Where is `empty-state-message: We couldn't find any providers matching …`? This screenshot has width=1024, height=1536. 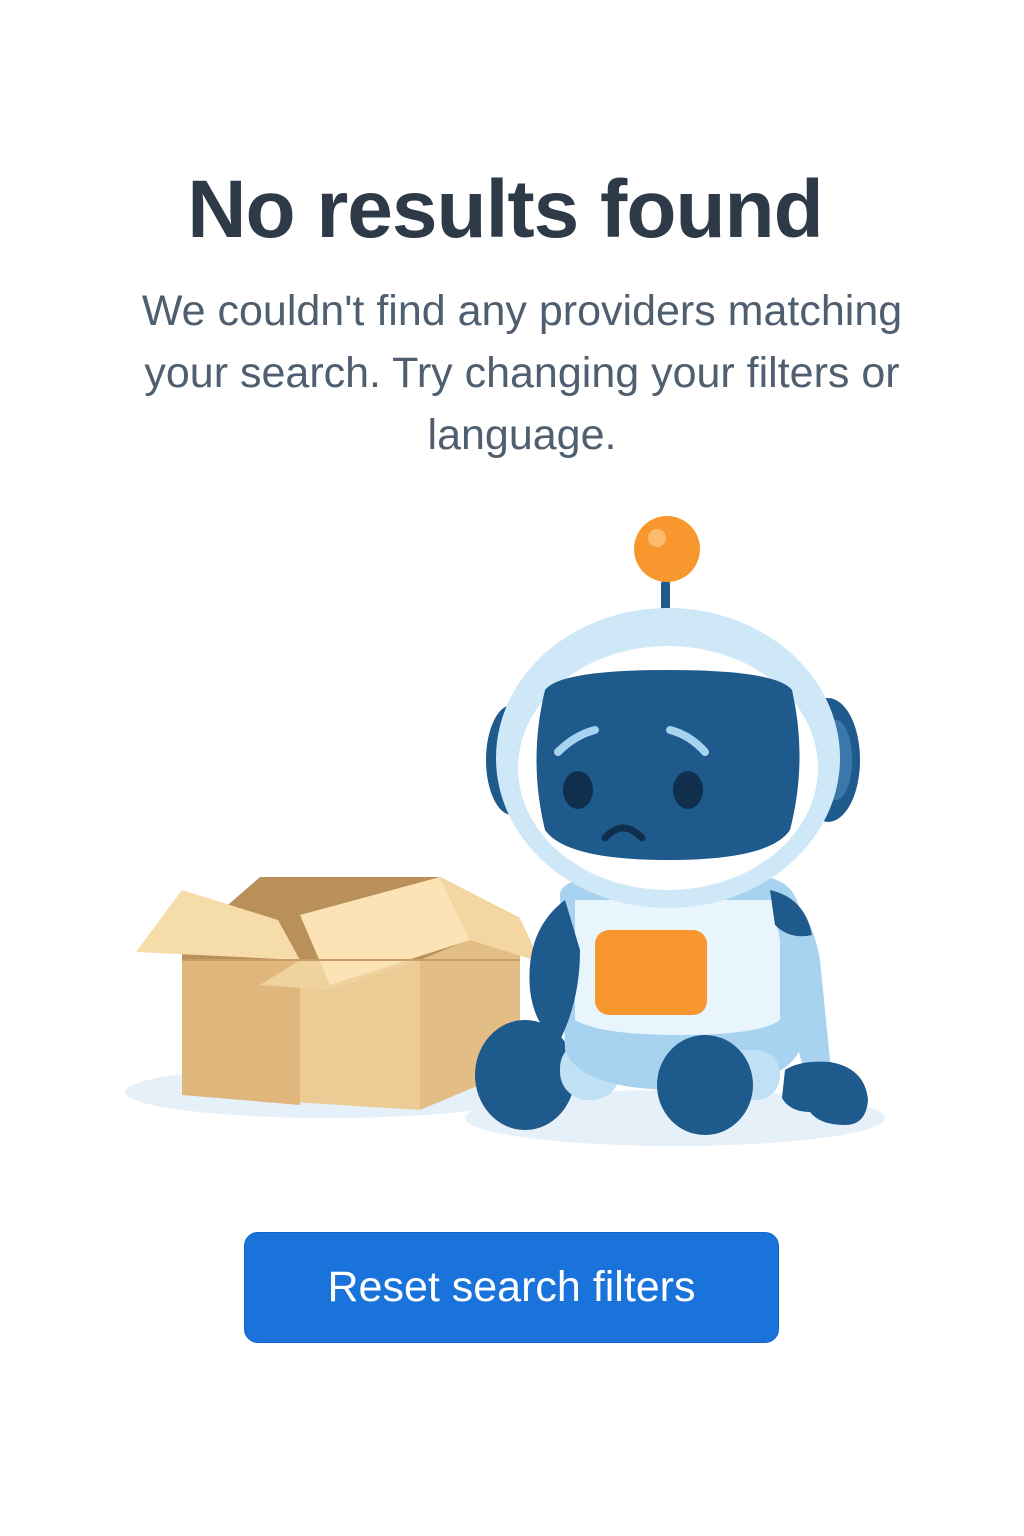
empty-state-message: We couldn't find any providers matching … is located at coordinates (522, 373).